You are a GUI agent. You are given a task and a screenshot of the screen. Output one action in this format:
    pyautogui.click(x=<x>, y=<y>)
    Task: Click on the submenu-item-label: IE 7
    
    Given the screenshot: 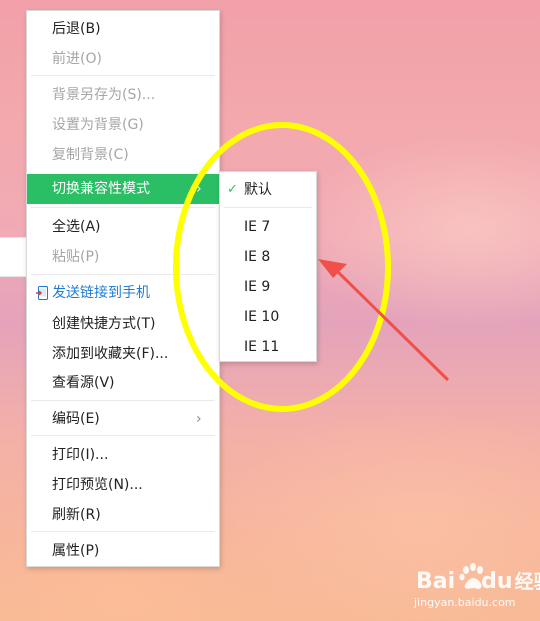 What is the action you would take?
    pyautogui.click(x=257, y=227)
    